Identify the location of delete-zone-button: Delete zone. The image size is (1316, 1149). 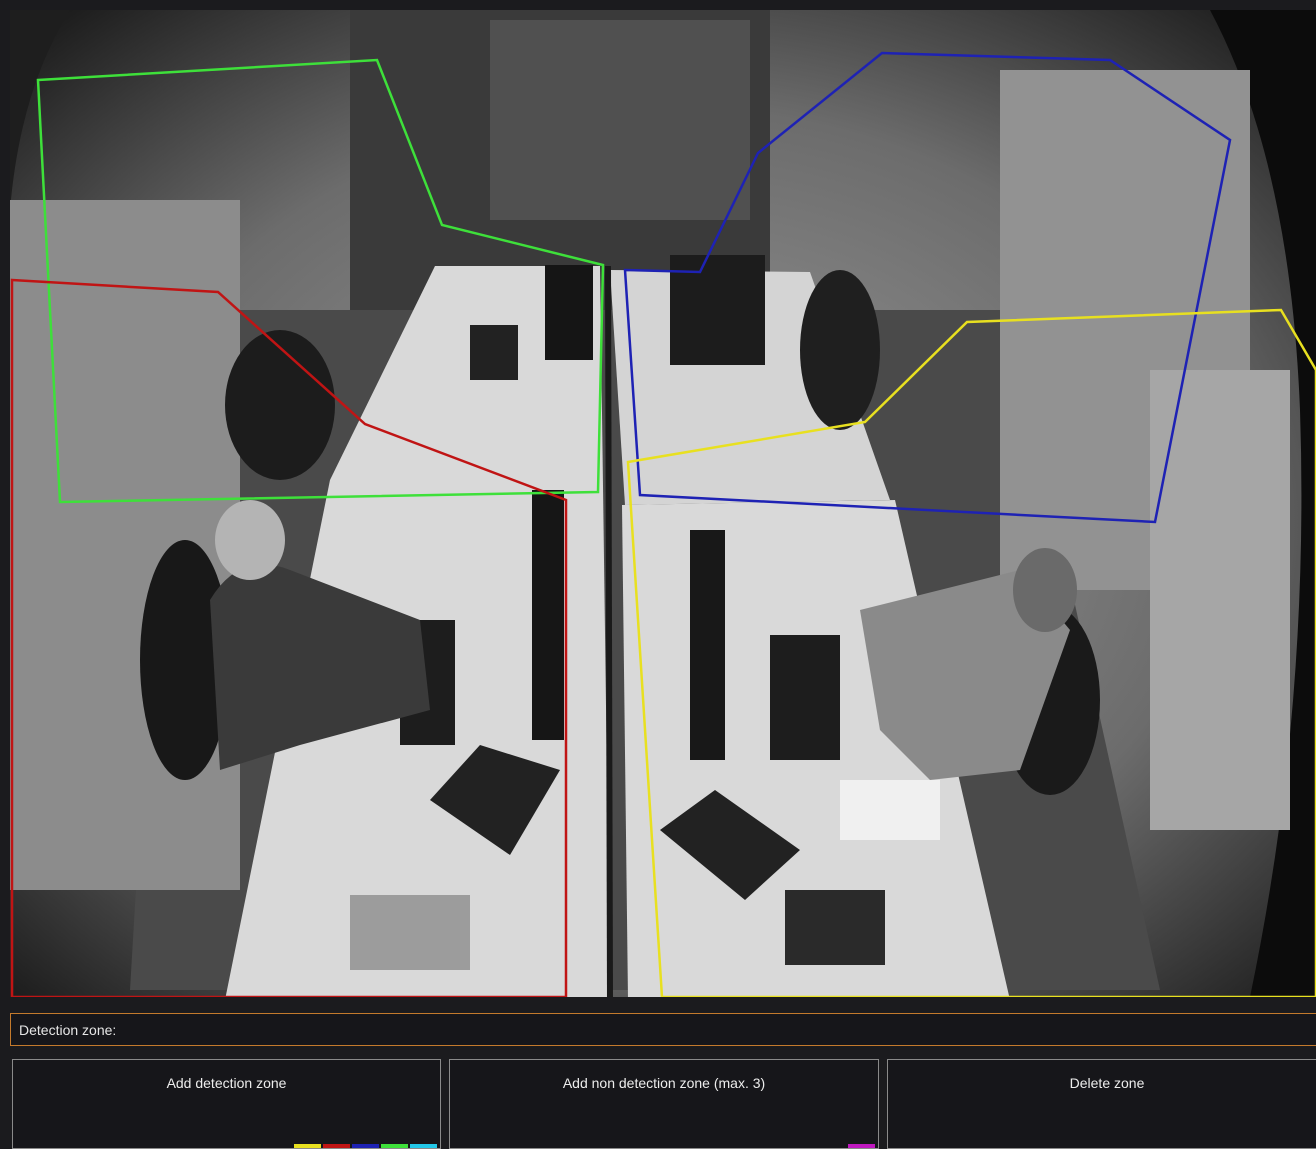
(1101, 1104).